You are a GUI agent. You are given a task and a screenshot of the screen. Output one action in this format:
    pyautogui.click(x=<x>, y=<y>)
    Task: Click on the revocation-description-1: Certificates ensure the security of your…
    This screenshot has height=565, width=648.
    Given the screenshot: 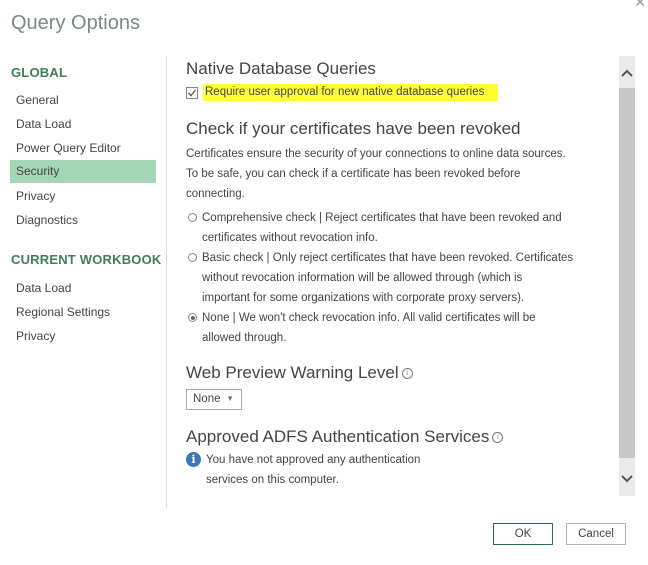 What is the action you would take?
    pyautogui.click(x=376, y=154)
    